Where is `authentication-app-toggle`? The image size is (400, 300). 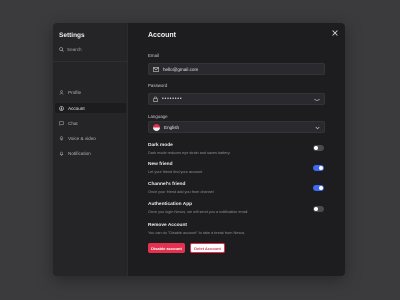
authentication-app-toggle is located at coordinates (318, 209).